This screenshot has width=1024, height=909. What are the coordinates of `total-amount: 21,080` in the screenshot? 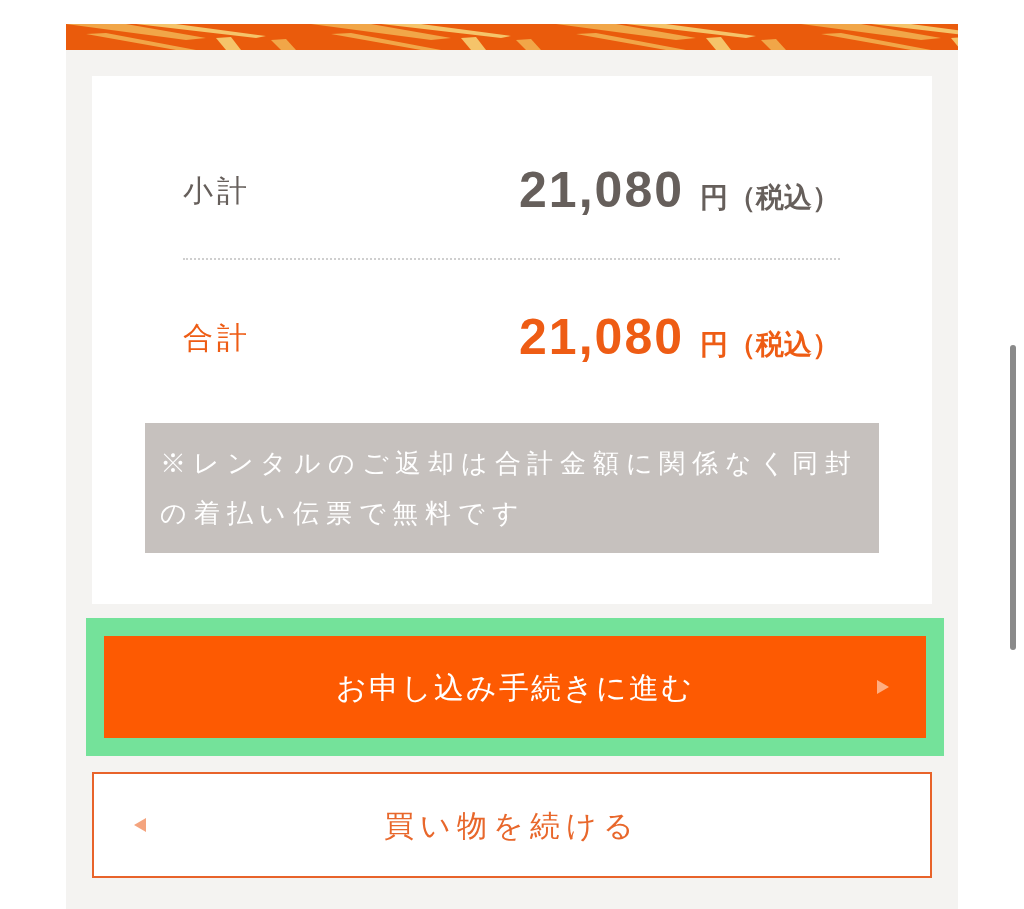 It's located at (601, 337).